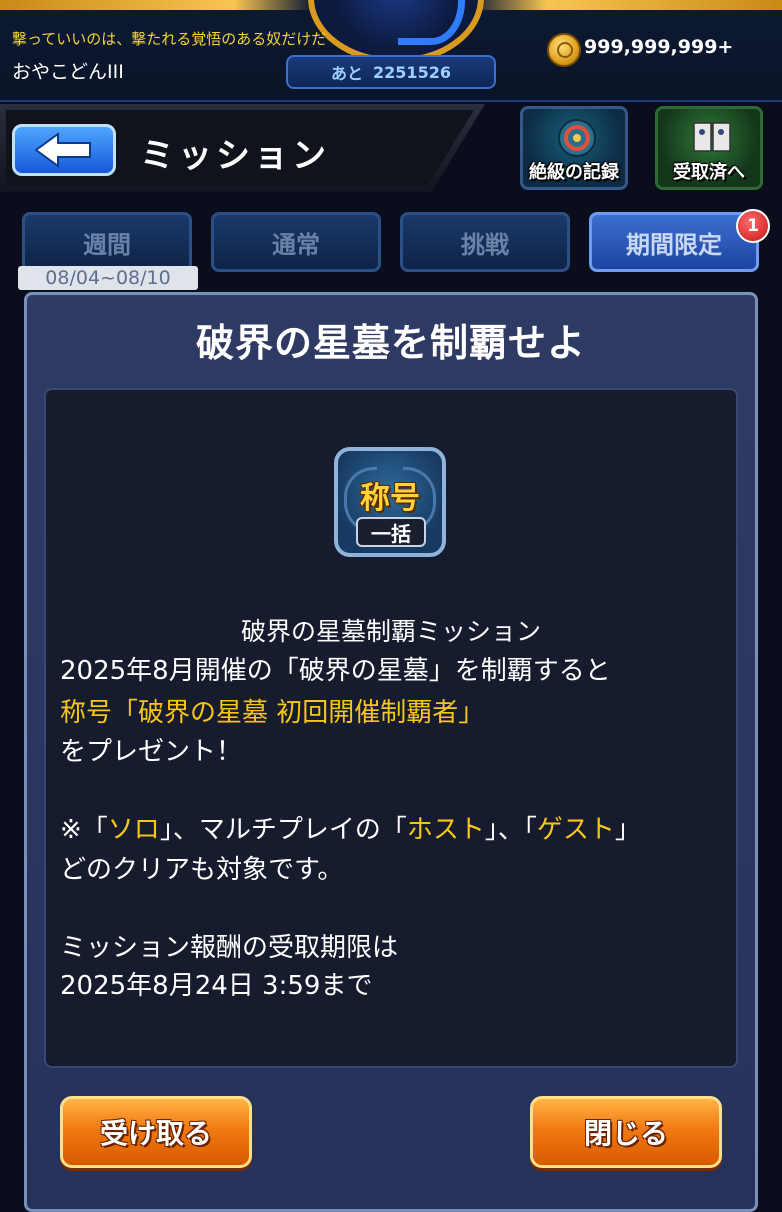  I want to click on record-button: 絶級の記録, so click(574, 148).